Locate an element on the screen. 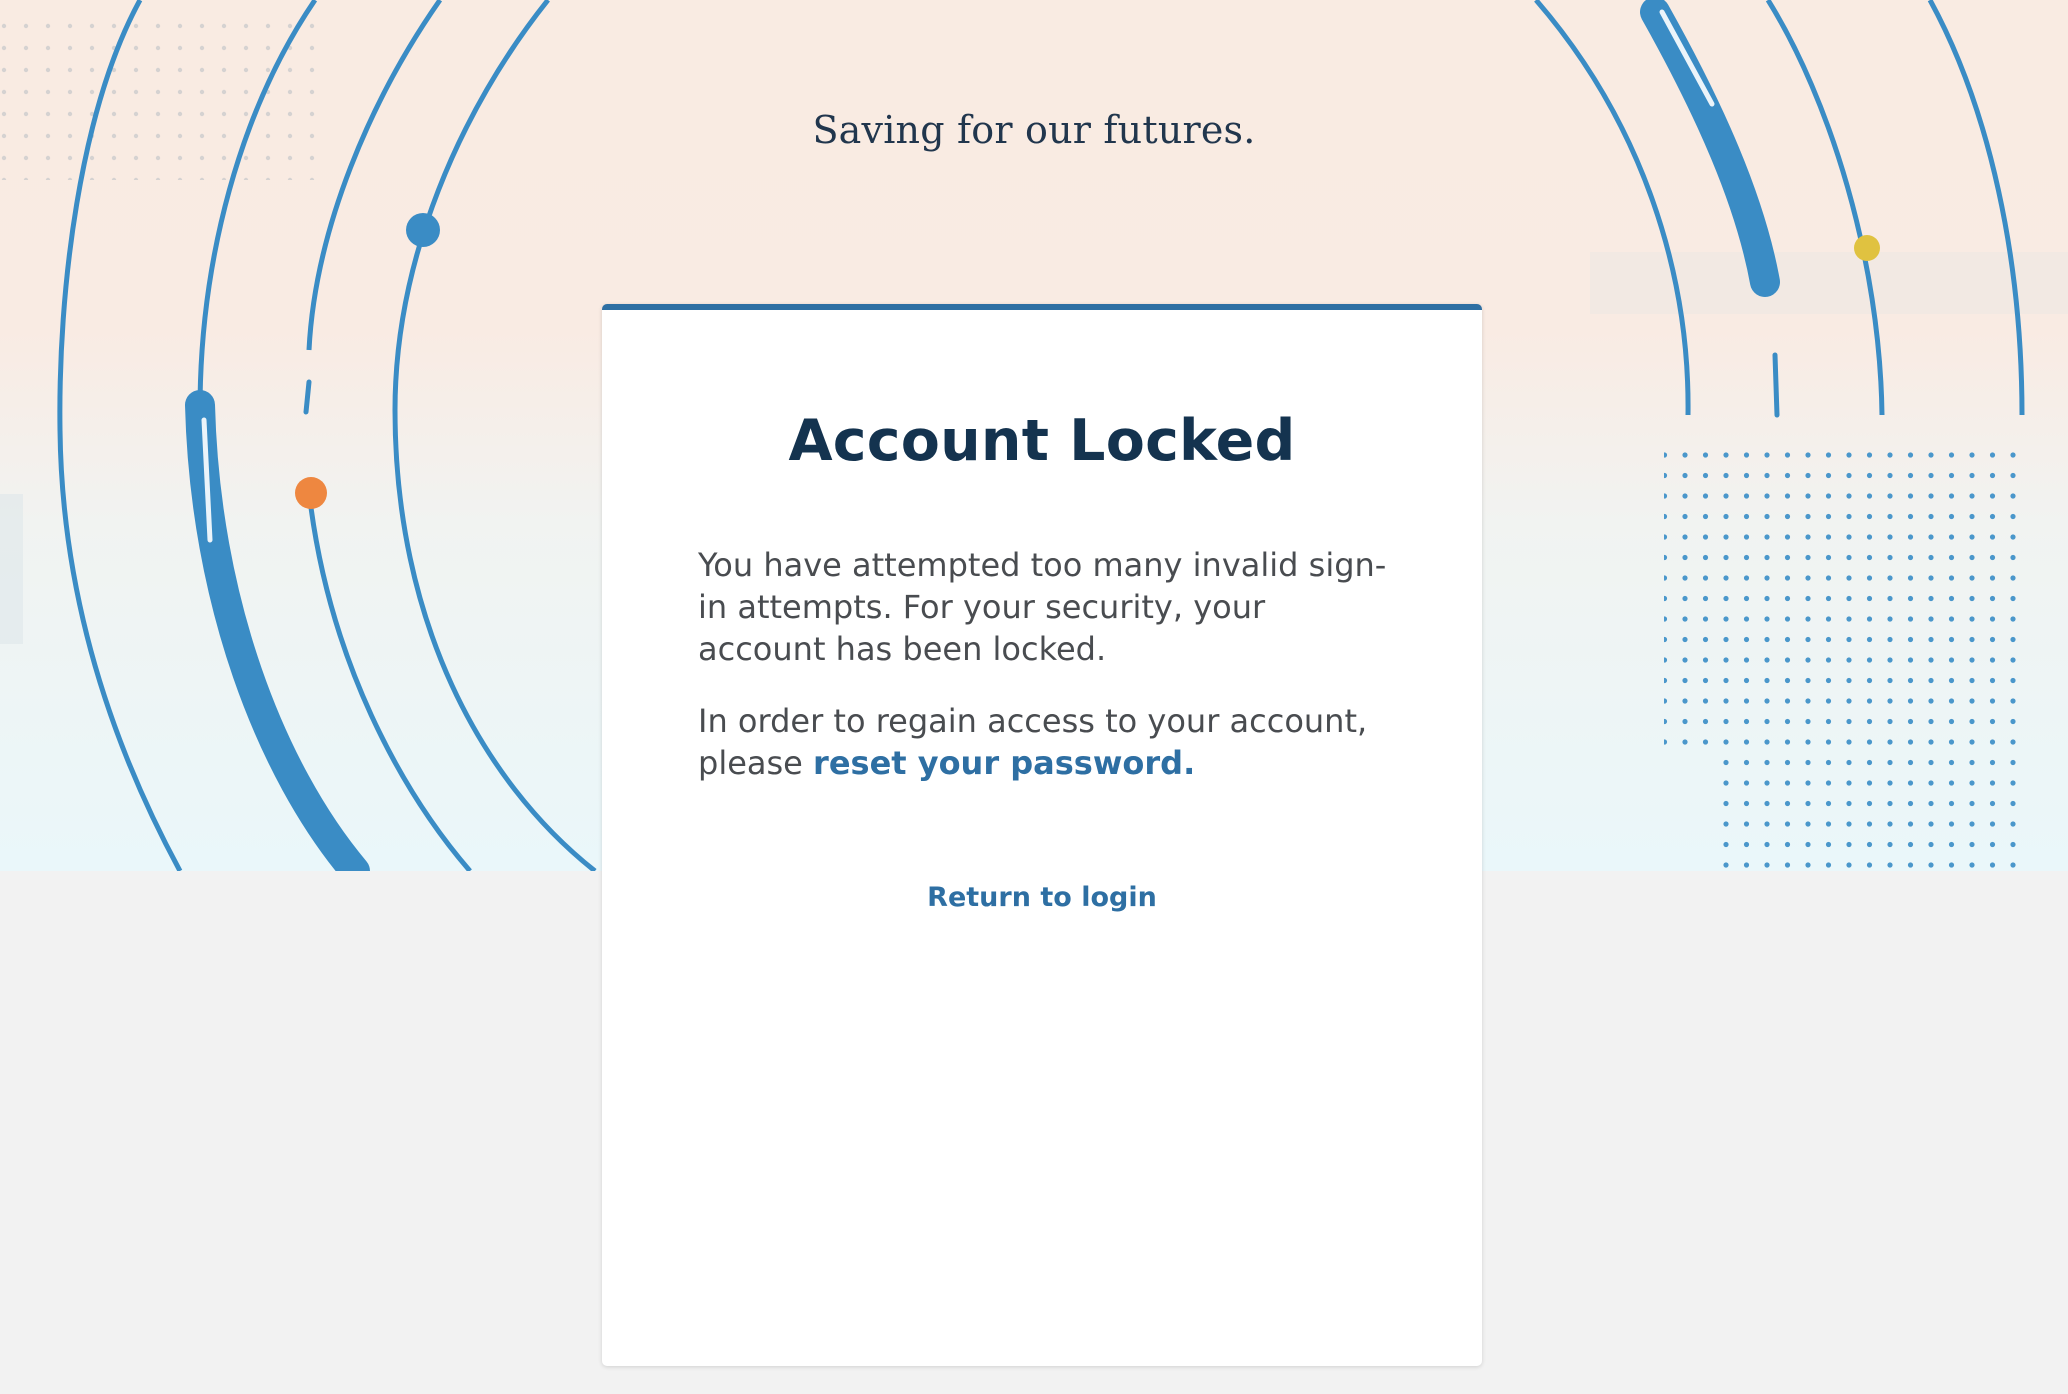 The image size is (2068, 1394). arc-line-thick is located at coordinates (277, 630).